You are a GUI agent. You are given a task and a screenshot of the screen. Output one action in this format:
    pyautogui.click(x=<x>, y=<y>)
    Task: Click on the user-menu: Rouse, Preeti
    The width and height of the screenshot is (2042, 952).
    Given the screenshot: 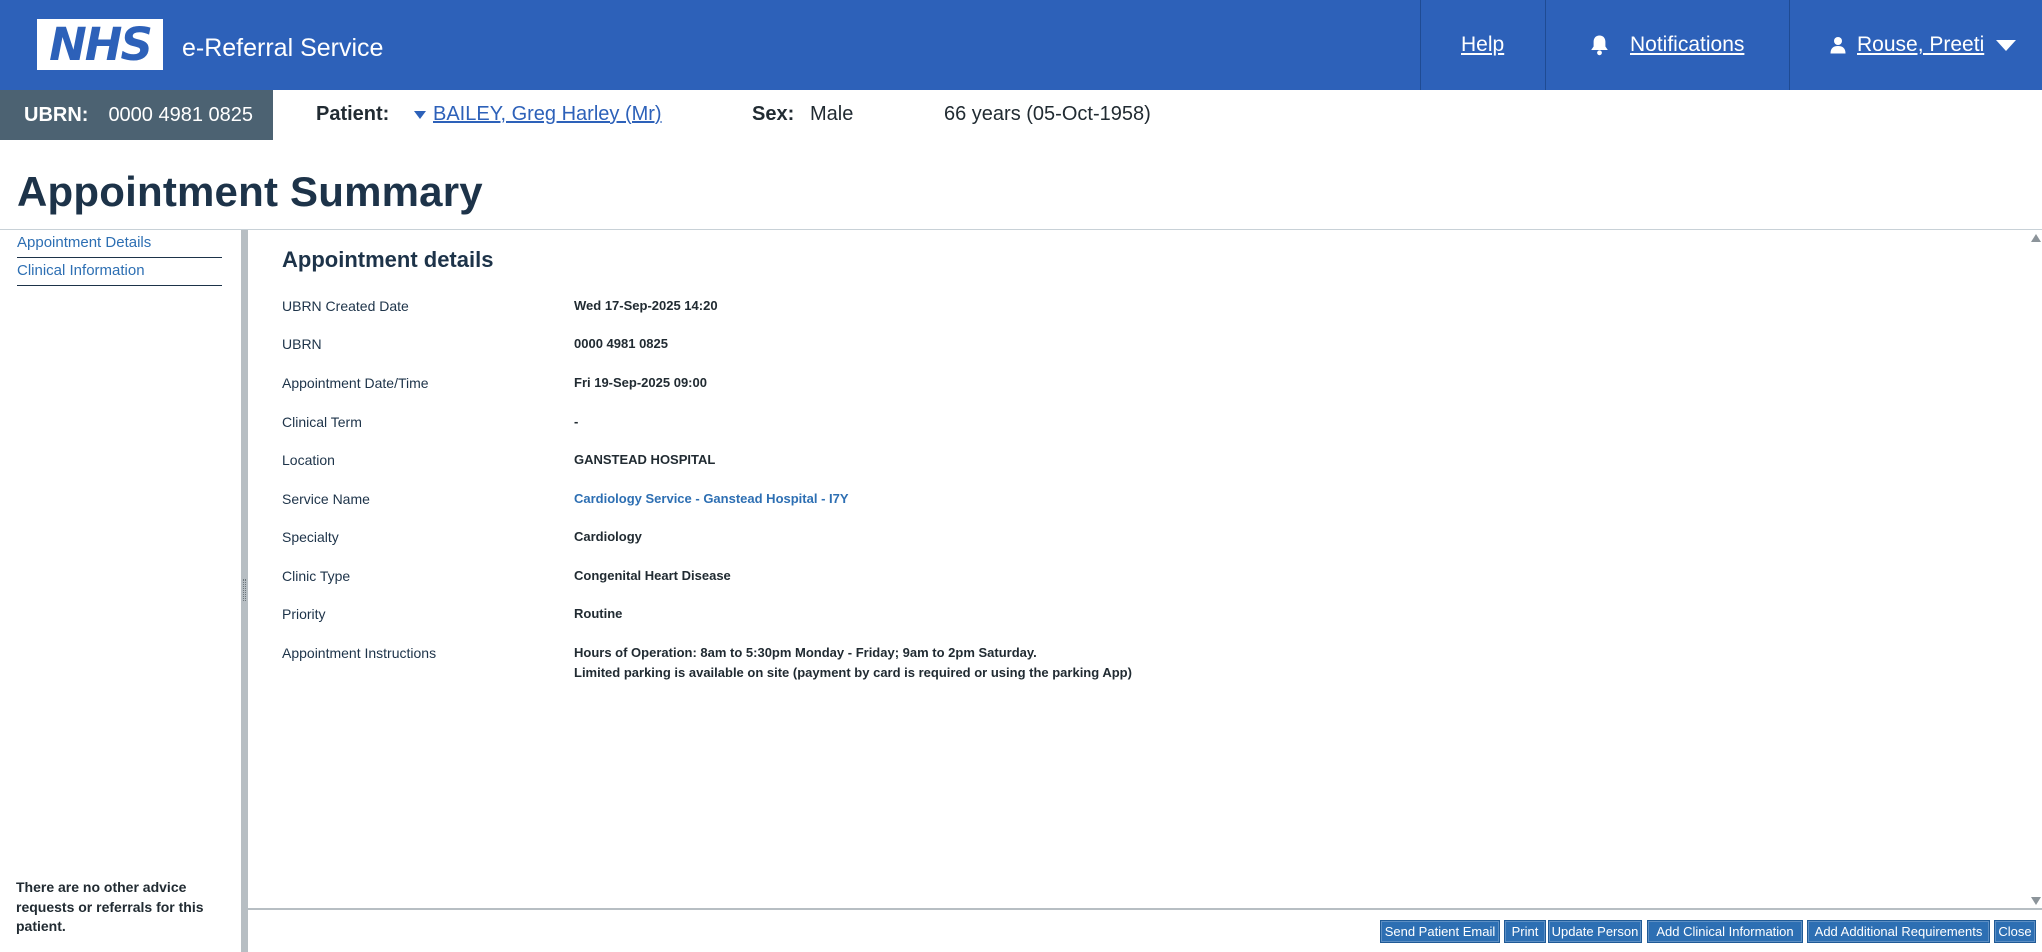 What is the action you would take?
    pyautogui.click(x=1923, y=45)
    